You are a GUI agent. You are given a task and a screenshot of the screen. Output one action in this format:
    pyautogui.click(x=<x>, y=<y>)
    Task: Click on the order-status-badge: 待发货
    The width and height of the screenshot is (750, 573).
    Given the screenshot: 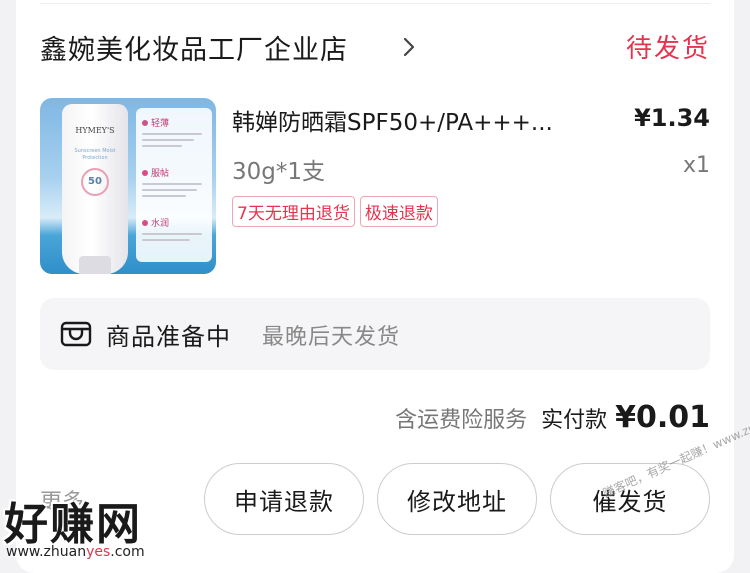 What is the action you would take?
    pyautogui.click(x=667, y=49)
    